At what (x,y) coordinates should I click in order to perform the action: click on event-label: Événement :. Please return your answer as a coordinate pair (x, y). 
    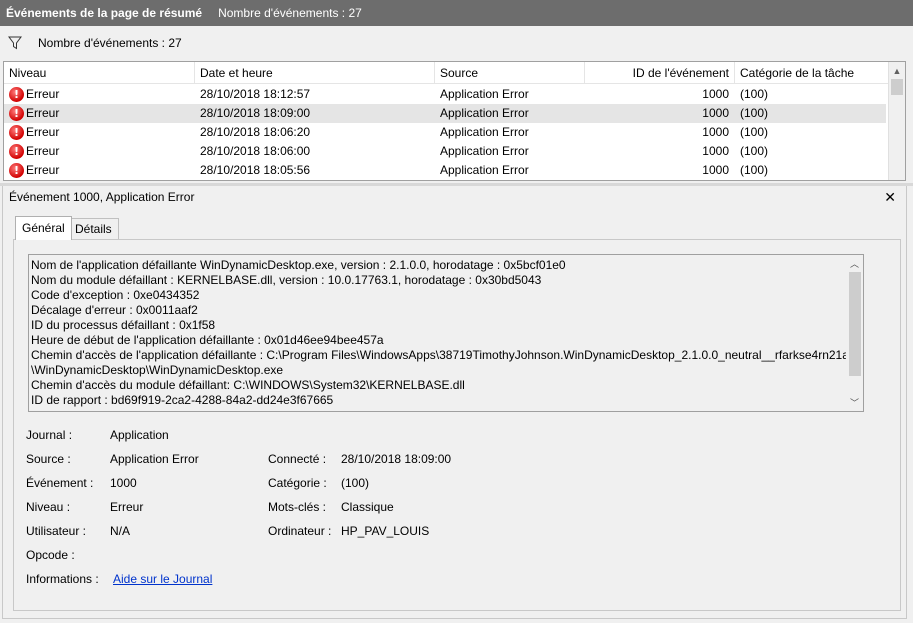
    Looking at the image, I should click on (60, 483).